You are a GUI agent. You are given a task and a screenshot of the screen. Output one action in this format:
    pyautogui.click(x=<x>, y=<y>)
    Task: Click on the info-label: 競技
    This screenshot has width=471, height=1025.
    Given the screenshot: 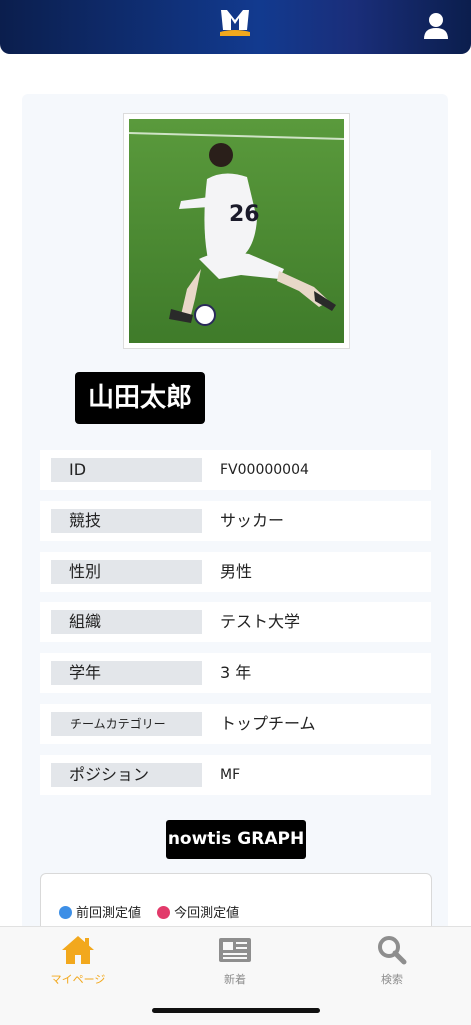 What is the action you would take?
    pyautogui.click(x=126, y=521)
    